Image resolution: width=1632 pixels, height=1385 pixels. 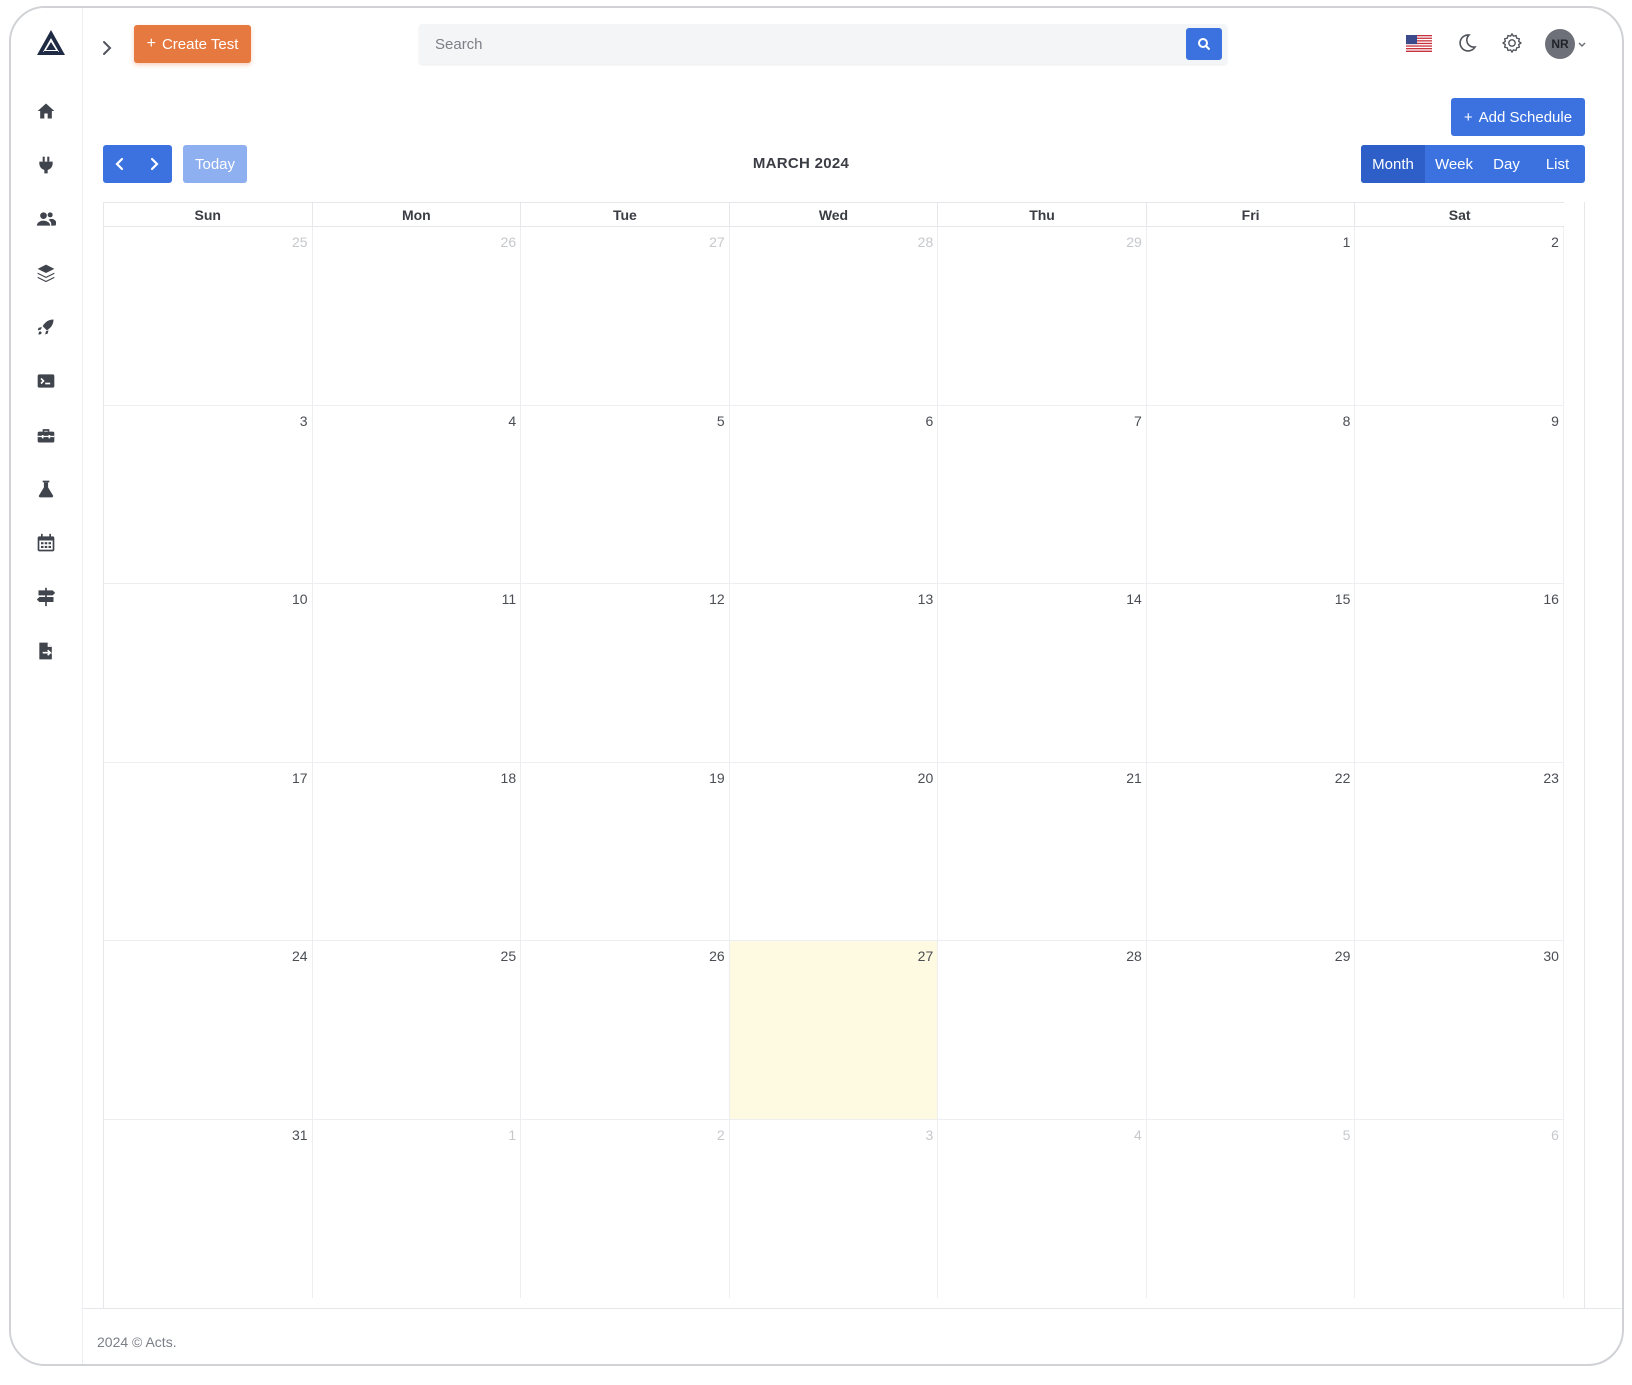 I want to click on plug-icon, so click(x=46, y=165).